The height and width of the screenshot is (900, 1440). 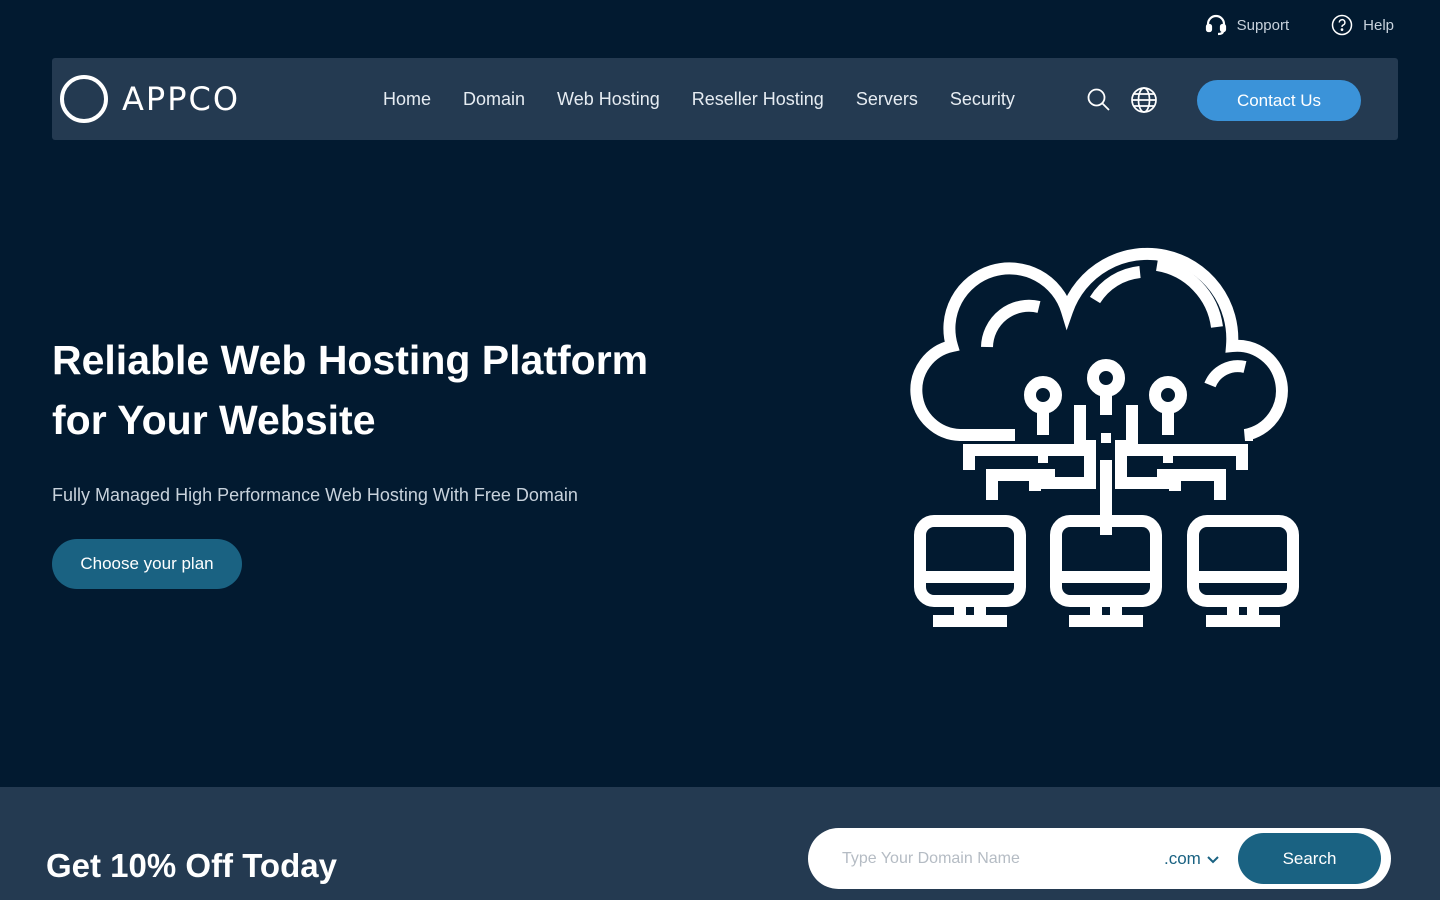 What do you see at coordinates (1105, 437) in the screenshot?
I see `cloud-network-icon` at bounding box center [1105, 437].